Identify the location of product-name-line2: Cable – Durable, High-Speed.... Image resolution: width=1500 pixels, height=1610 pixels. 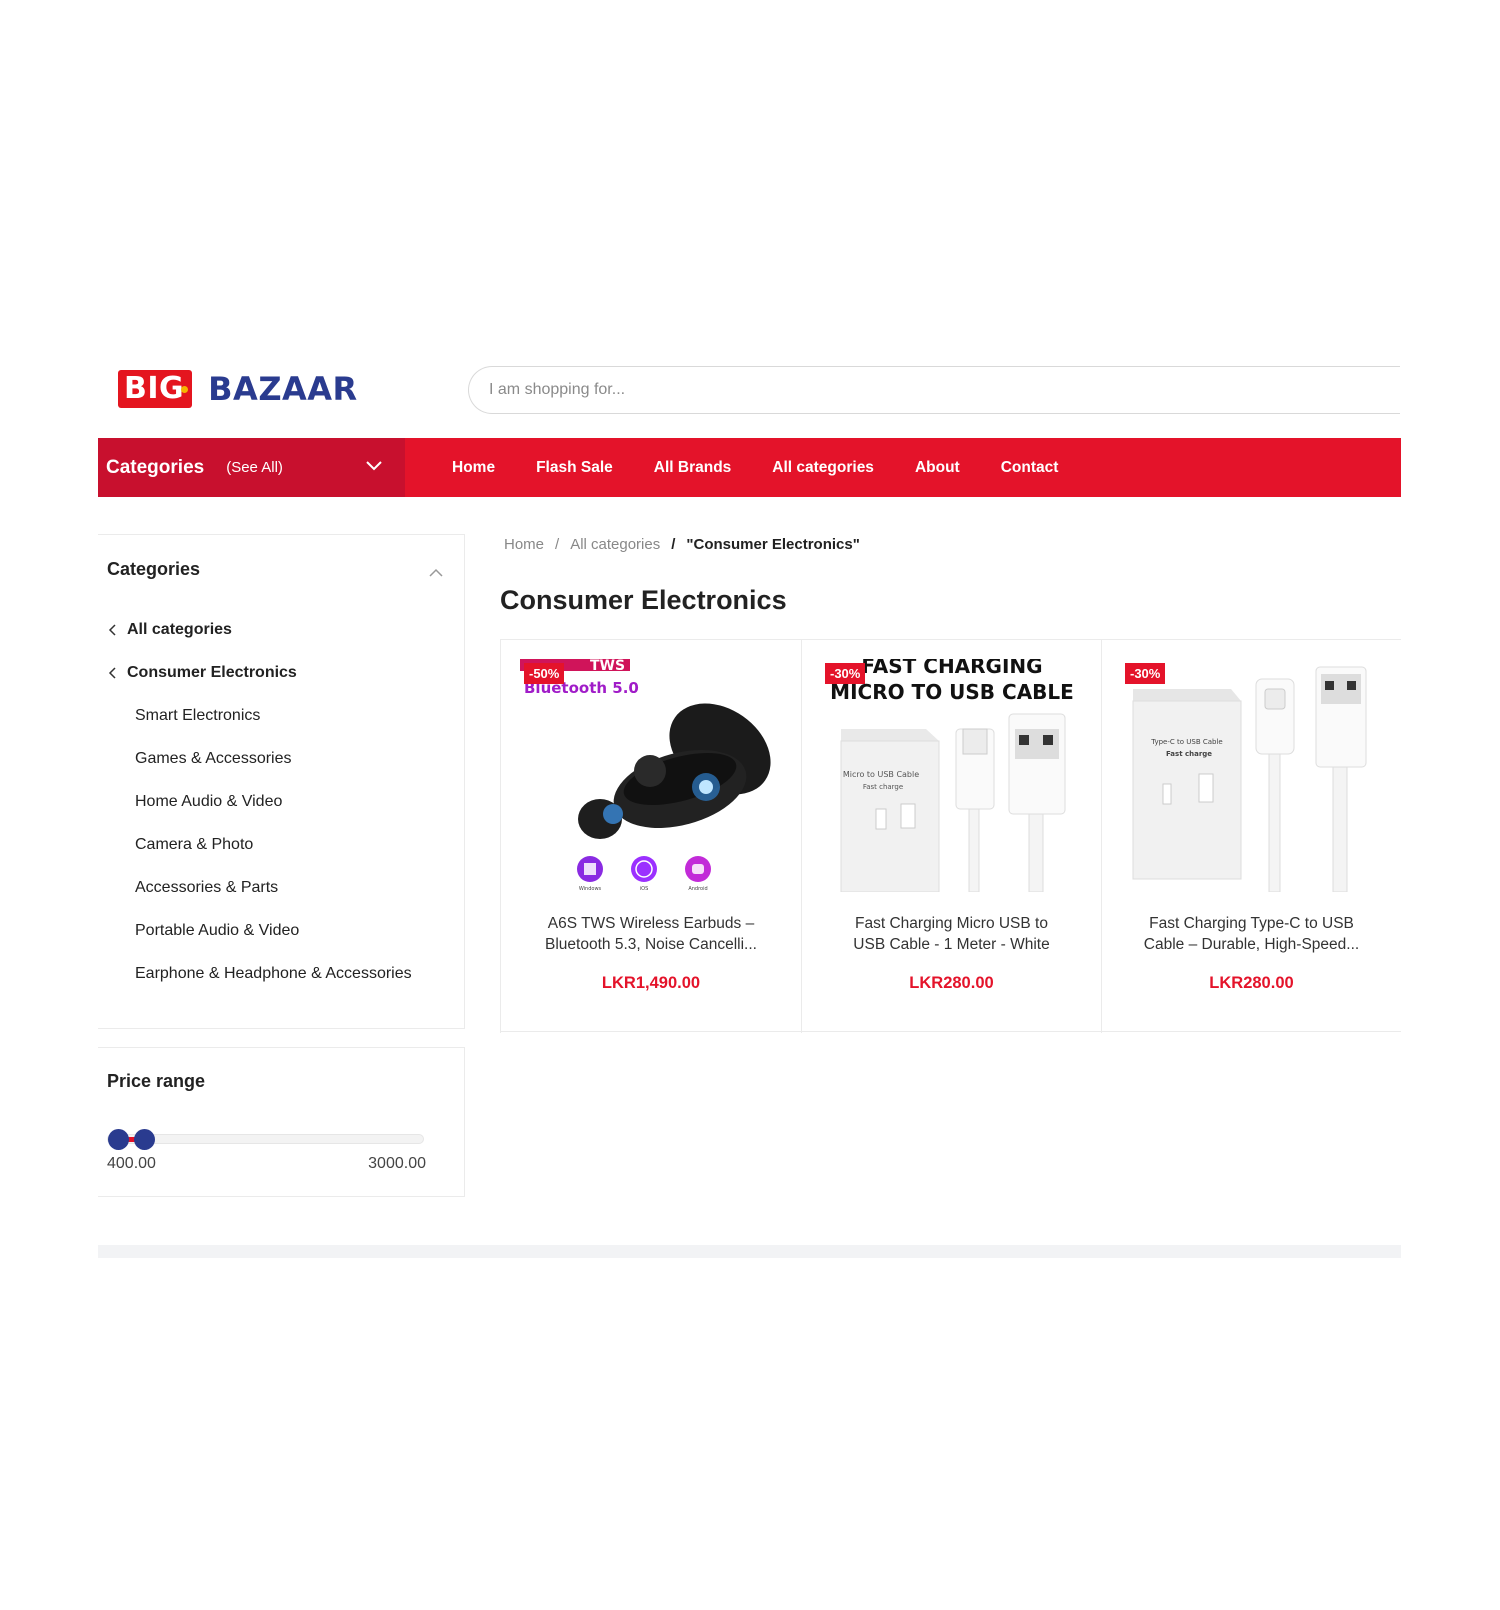
(1251, 944).